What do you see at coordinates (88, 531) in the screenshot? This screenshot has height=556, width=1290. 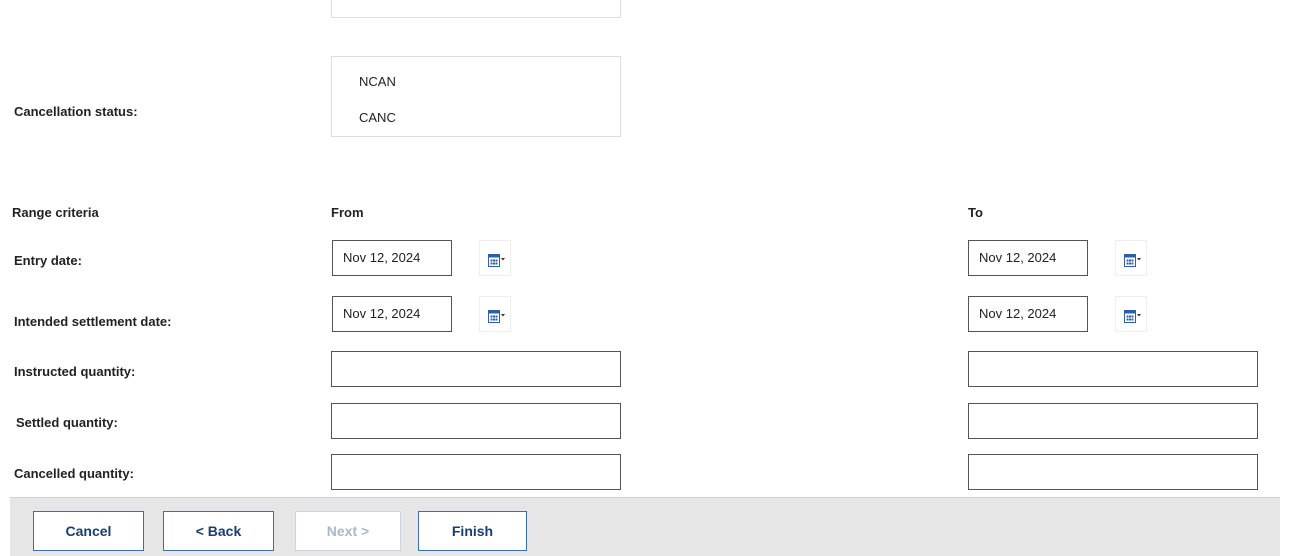 I see `cancel-button: Cancel` at bounding box center [88, 531].